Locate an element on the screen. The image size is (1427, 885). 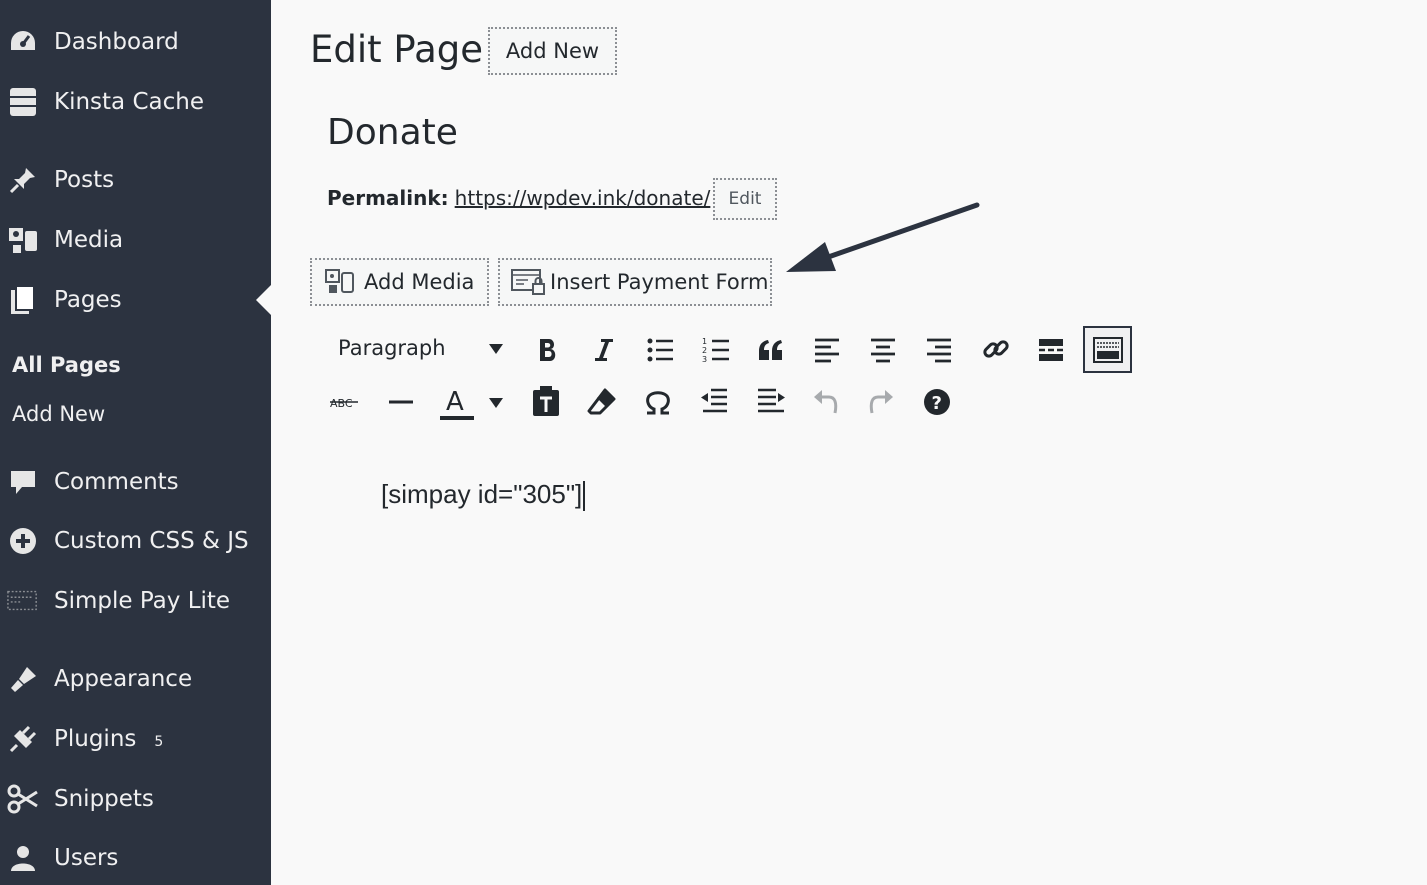
sidebar-item-label: Pages is located at coordinates (88, 300).